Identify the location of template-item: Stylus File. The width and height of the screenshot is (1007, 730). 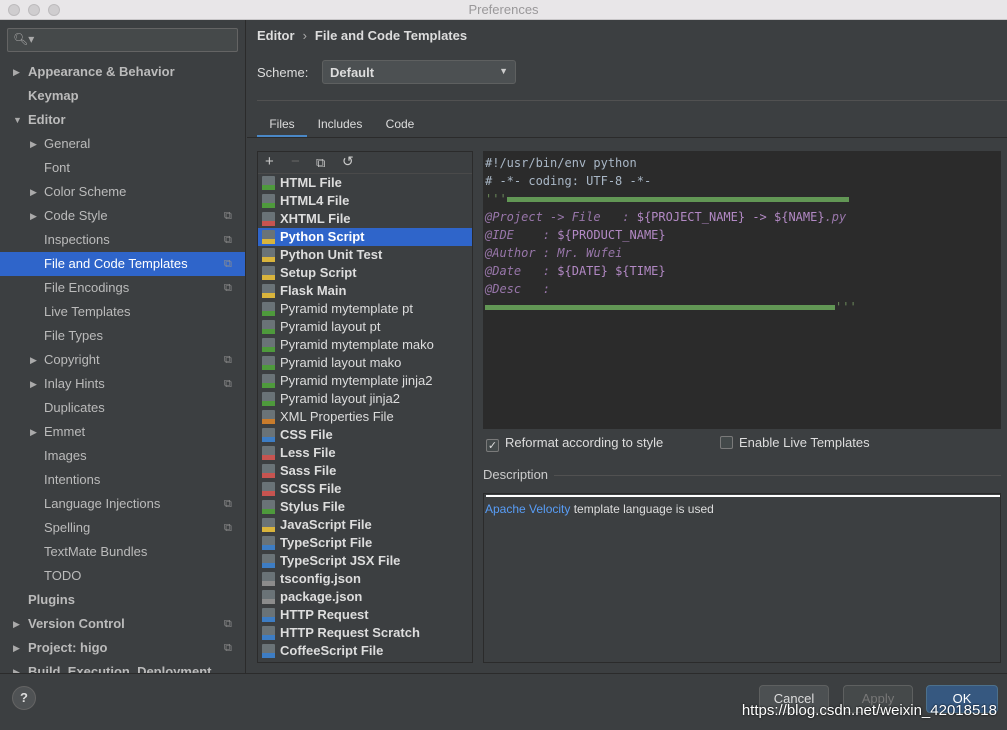
(365, 507).